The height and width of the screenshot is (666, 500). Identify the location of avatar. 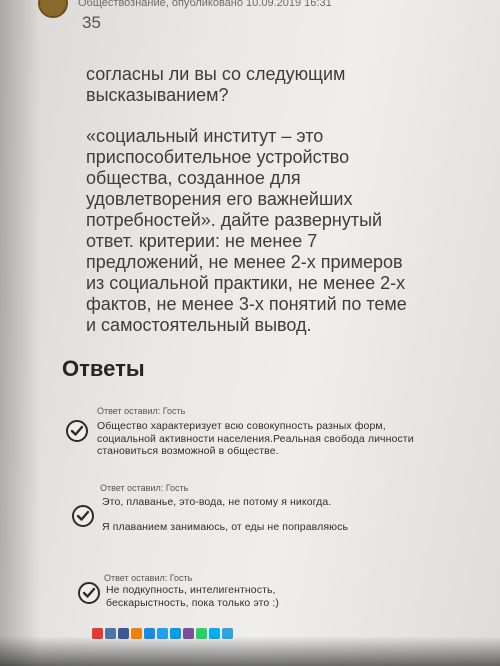
(53, 9).